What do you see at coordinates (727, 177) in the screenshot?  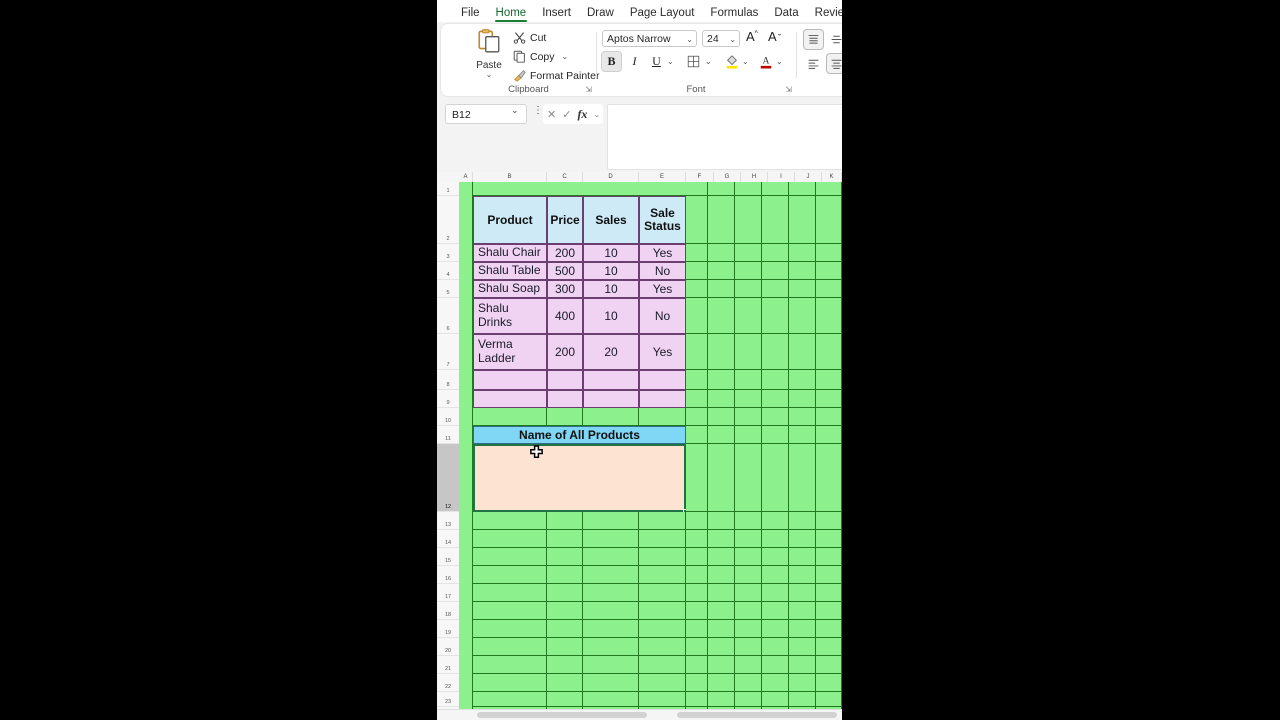 I see `column-header-g: G` at bounding box center [727, 177].